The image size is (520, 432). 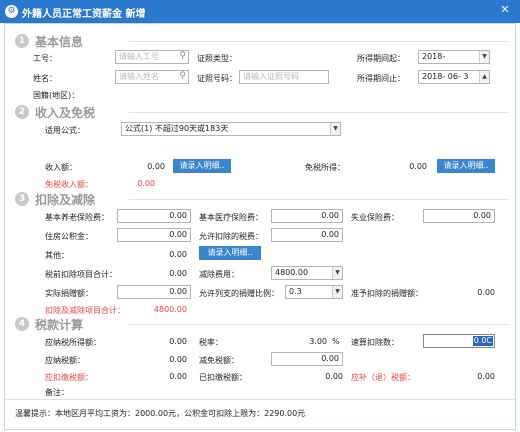 I want to click on name-placeholder: 请输入姓名, so click(x=139, y=76).